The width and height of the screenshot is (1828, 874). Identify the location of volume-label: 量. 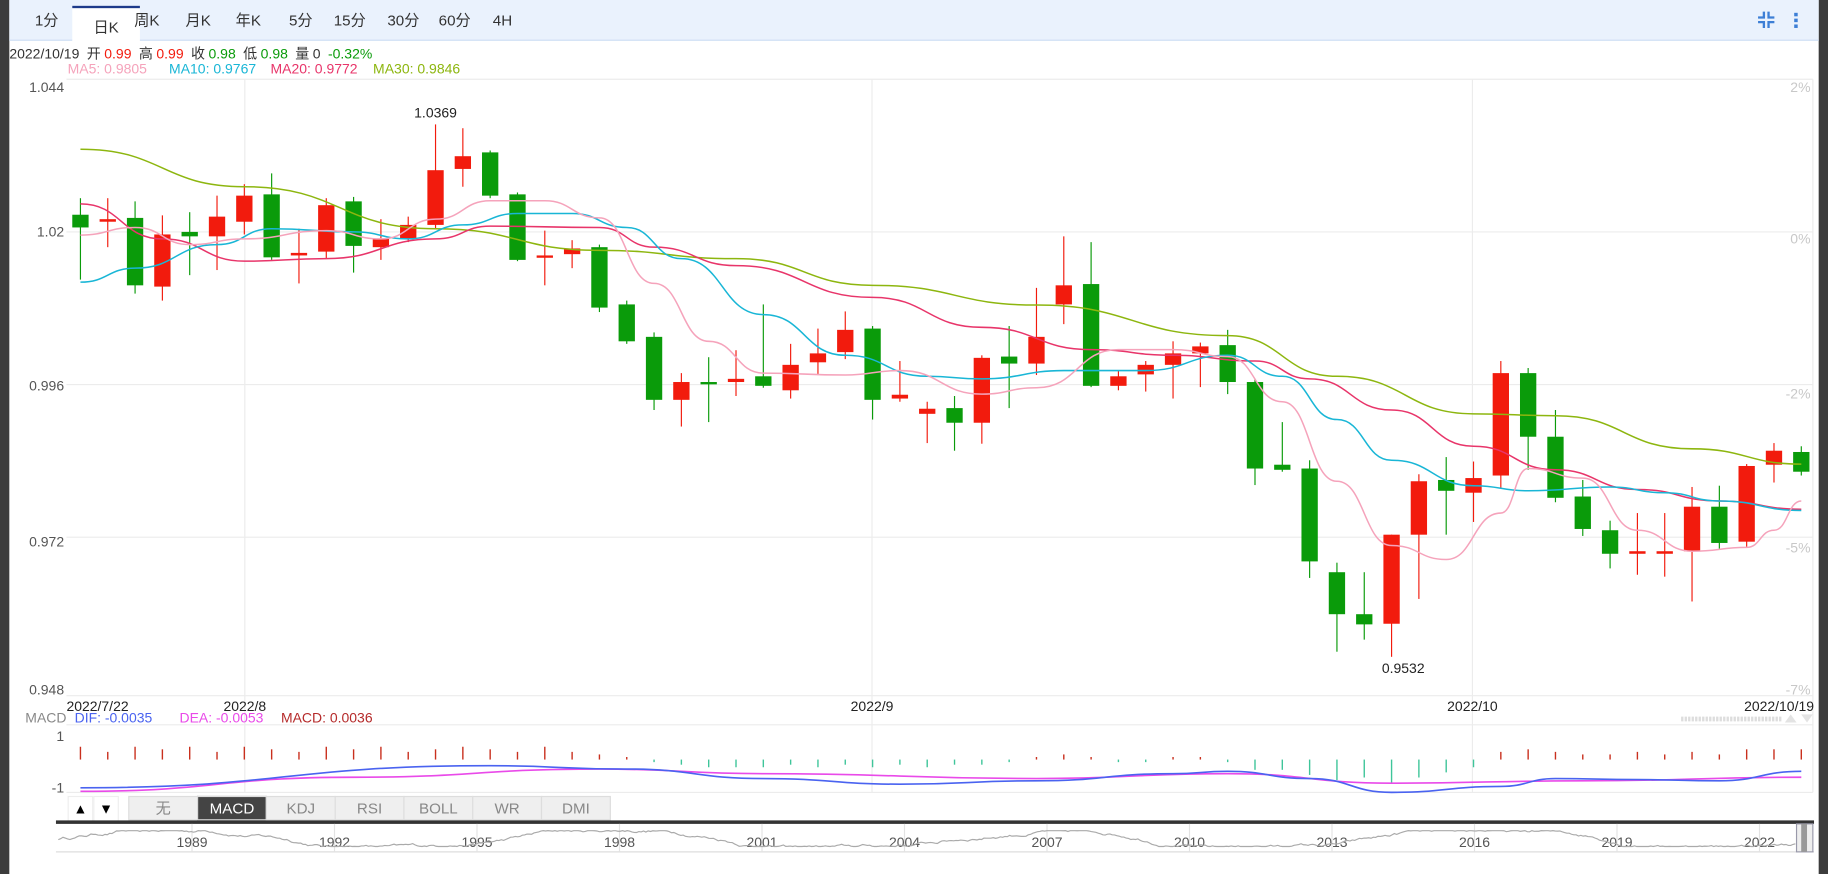
(302, 53).